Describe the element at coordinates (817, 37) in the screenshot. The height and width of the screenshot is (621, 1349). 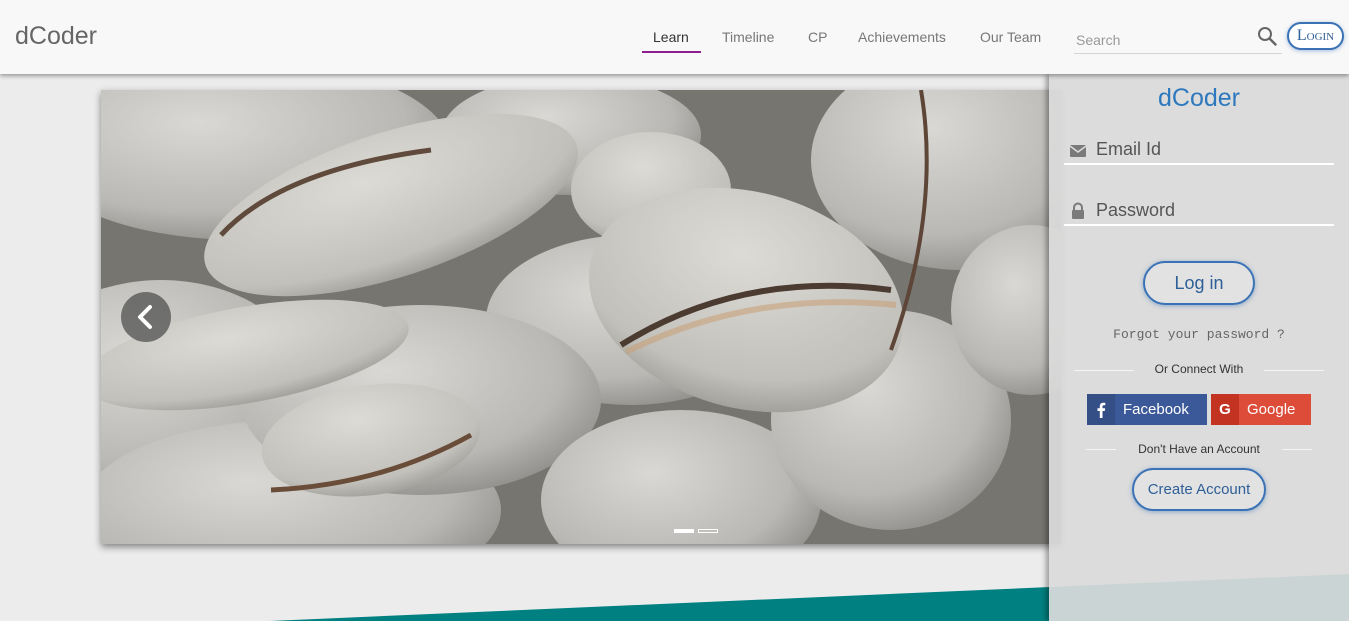
I see `nav-cp: CP` at that location.